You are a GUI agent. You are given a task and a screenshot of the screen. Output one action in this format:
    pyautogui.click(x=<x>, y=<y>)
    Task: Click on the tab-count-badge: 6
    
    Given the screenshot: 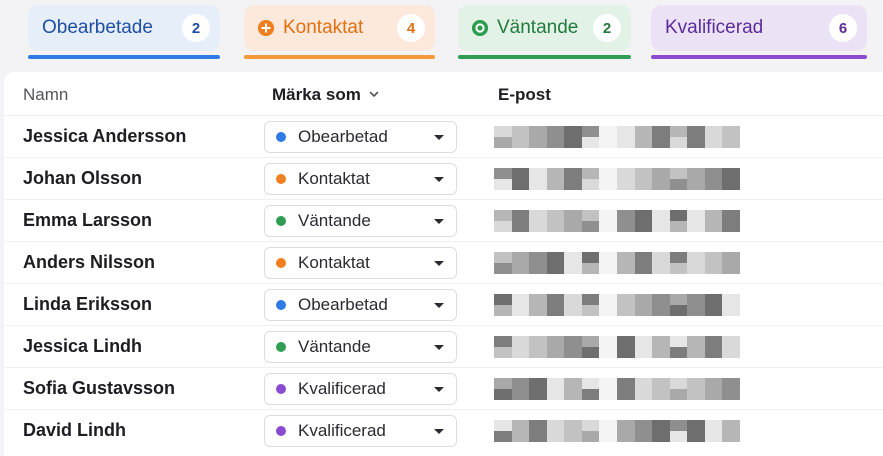 What is the action you would take?
    pyautogui.click(x=843, y=28)
    